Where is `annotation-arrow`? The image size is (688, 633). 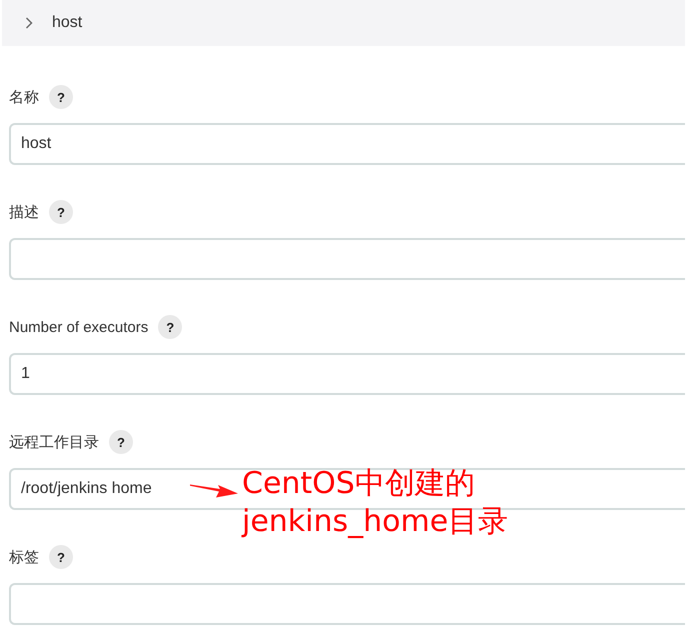 annotation-arrow is located at coordinates (214, 491).